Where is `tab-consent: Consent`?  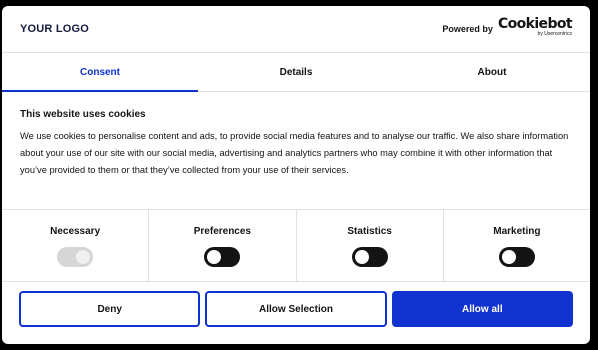
tab-consent: Consent is located at coordinates (100, 72).